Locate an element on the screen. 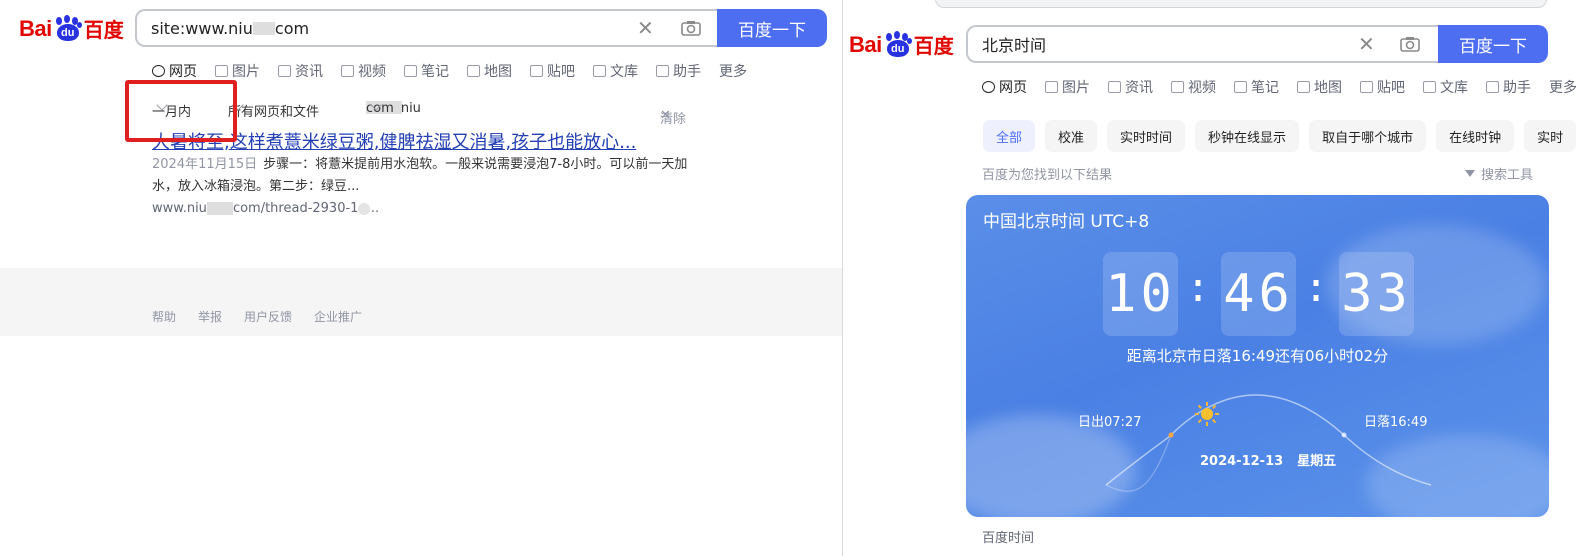  card-title: 中国北京时间 UTC+8 is located at coordinates (1066, 222).